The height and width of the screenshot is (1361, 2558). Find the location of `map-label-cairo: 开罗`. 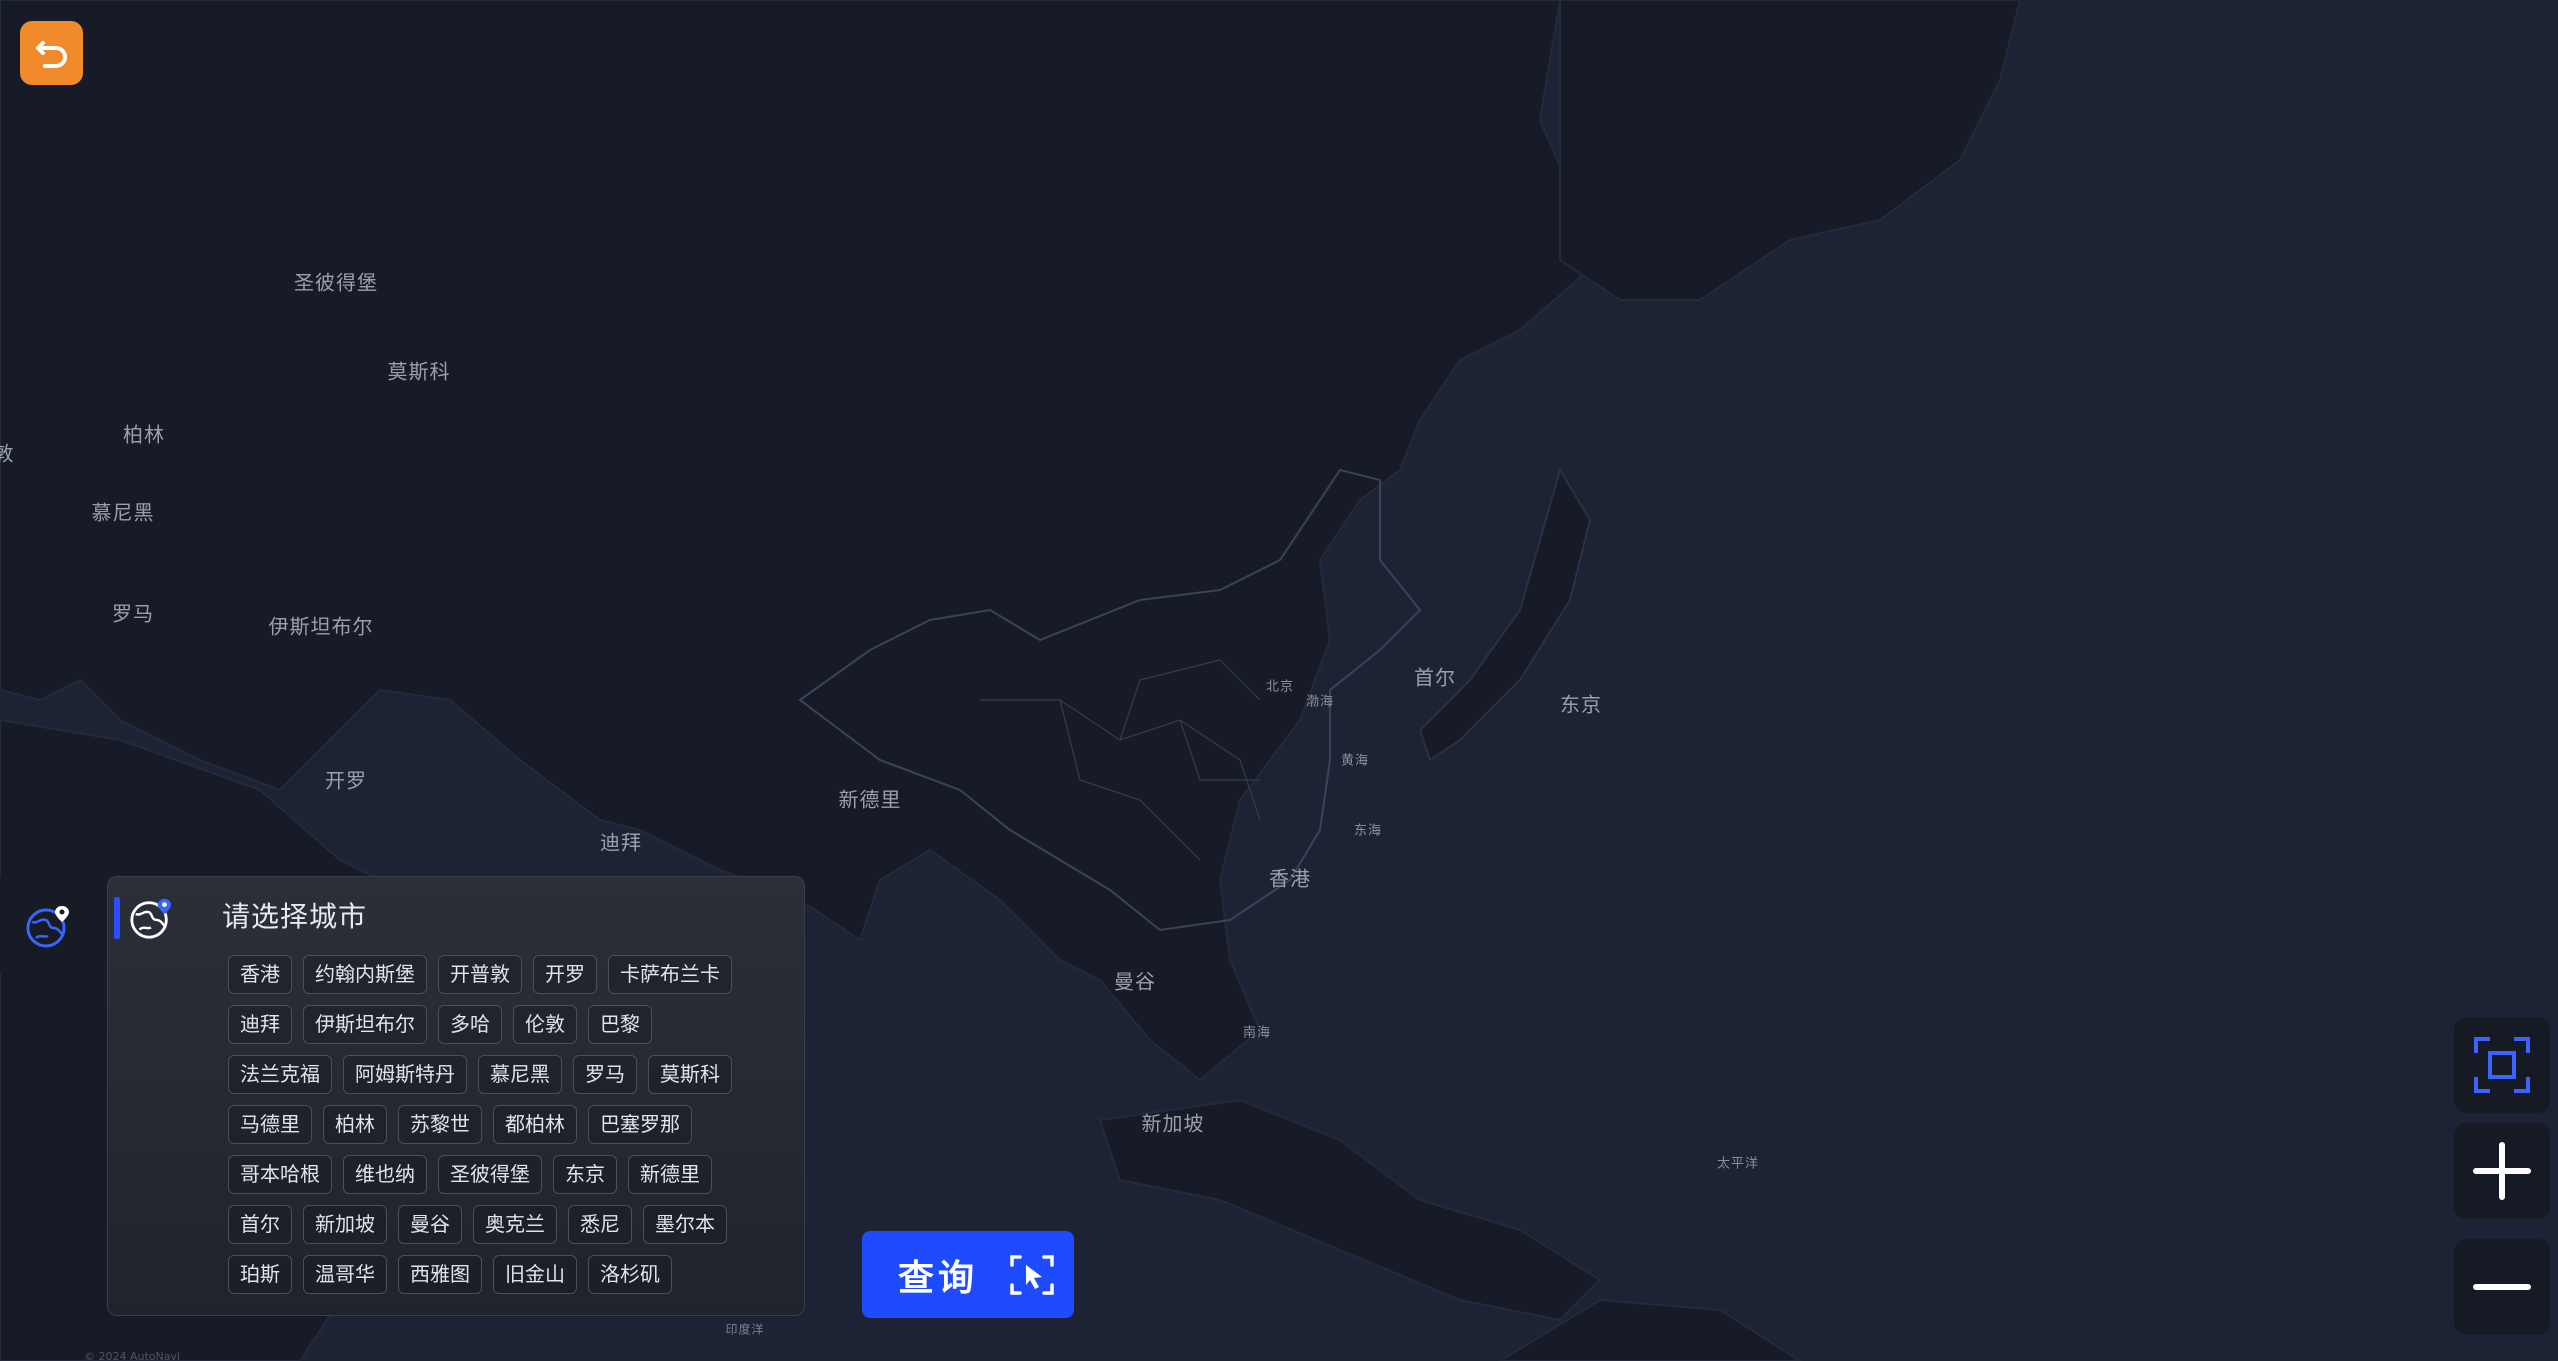

map-label-cairo: 开罗 is located at coordinates (346, 780).